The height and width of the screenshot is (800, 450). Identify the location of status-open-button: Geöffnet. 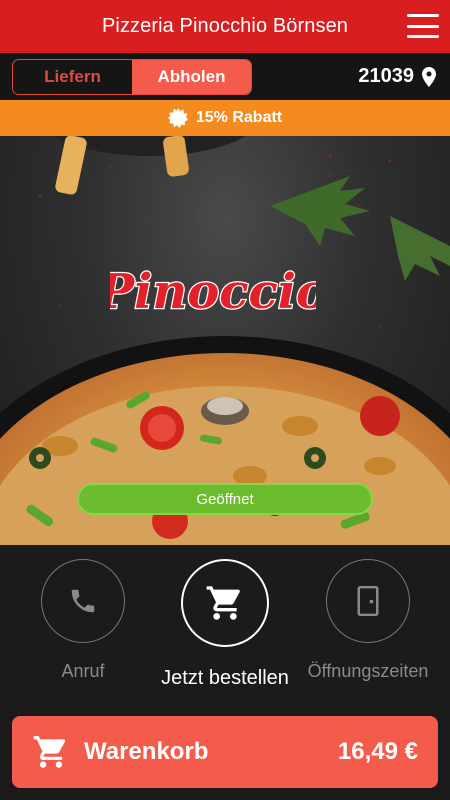
(225, 499).